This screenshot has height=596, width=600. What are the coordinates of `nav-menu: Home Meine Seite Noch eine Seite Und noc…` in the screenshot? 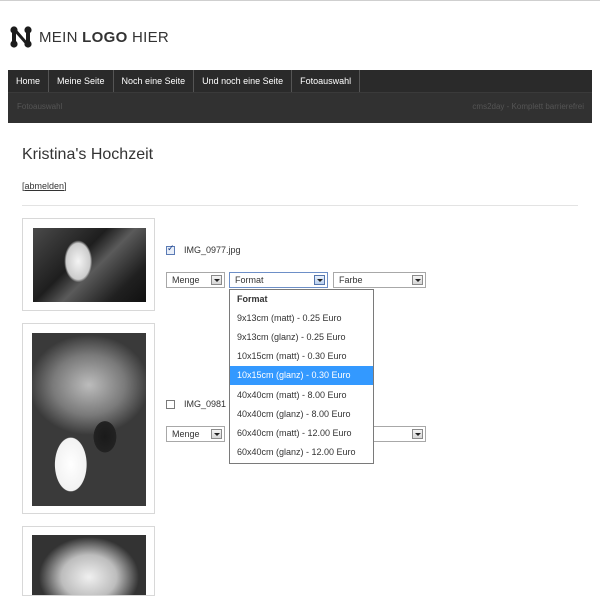 It's located at (184, 81).